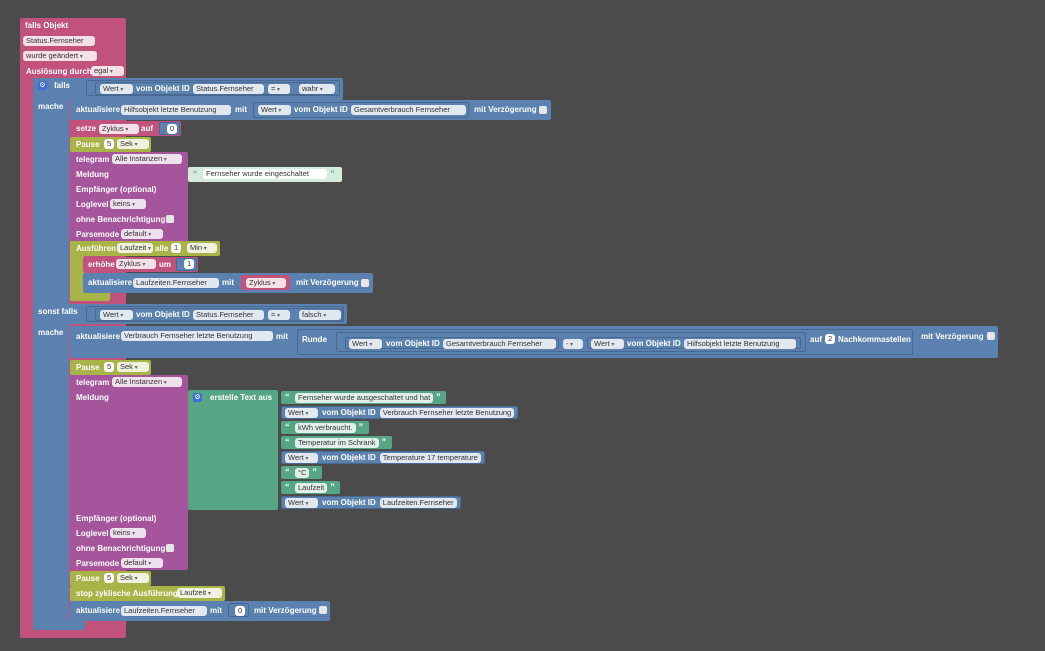 The height and width of the screenshot is (651, 1045). Describe the element at coordinates (189, 264) in the screenshot. I see `increment-value: 1` at that location.